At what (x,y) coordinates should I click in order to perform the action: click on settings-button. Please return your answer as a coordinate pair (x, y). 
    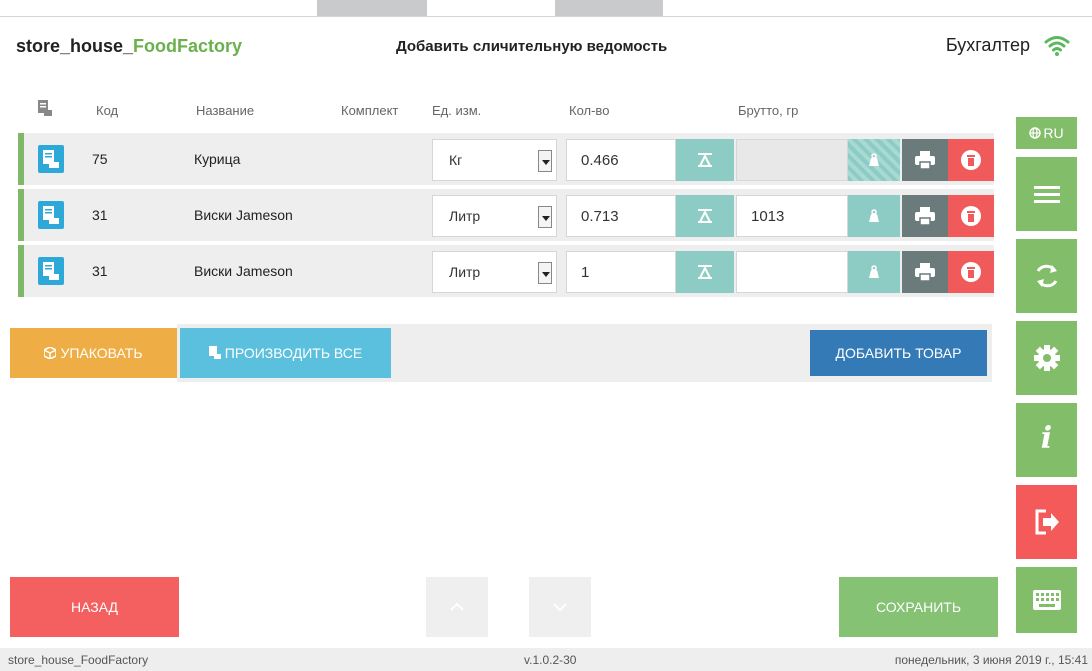
    Looking at the image, I should click on (1046, 358).